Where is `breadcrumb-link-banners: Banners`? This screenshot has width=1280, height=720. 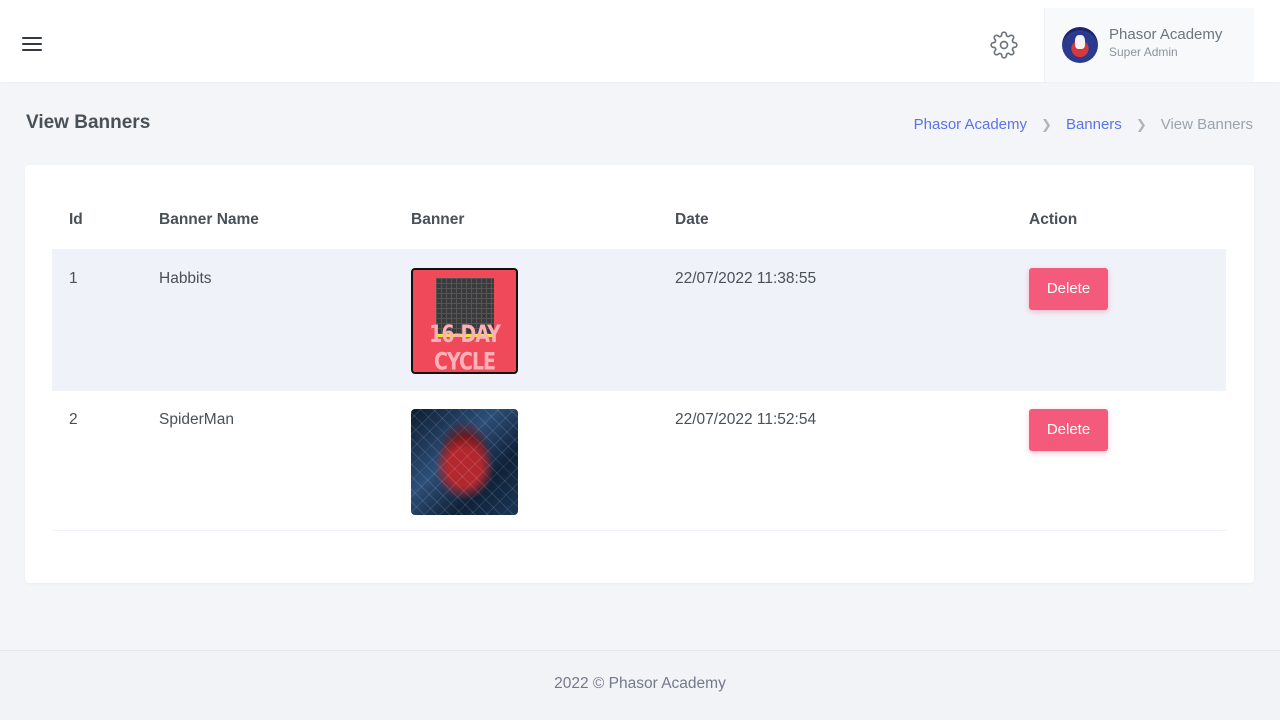
breadcrumb-link-banners: Banners is located at coordinates (1094, 124).